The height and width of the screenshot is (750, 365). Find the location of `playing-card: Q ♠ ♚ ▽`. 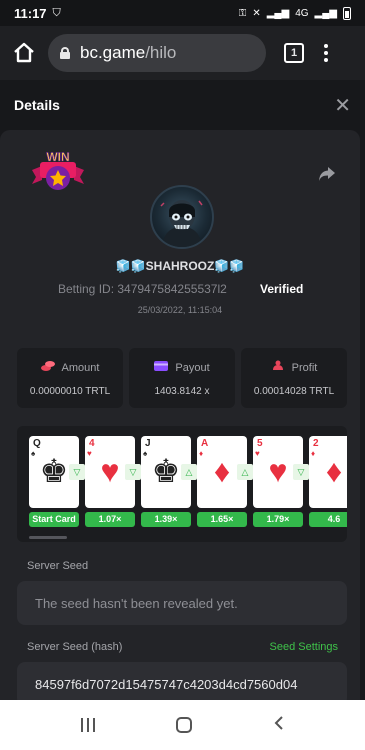

playing-card: Q ♠ ♚ ▽ is located at coordinates (57, 472).